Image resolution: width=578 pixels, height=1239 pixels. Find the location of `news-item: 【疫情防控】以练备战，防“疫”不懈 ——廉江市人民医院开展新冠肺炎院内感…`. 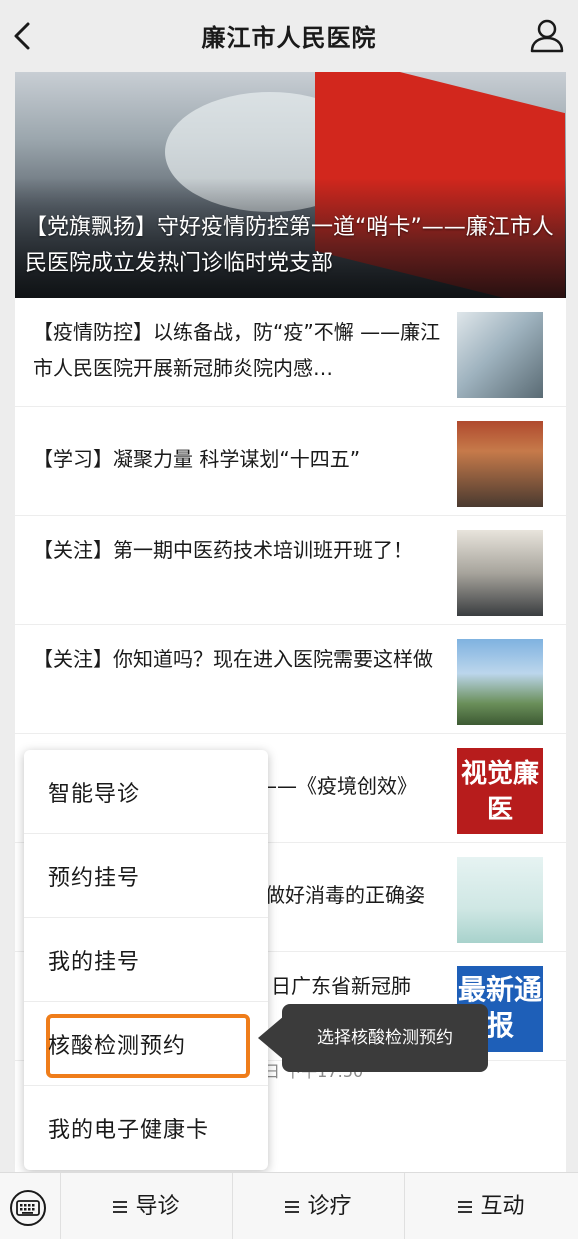

news-item: 【疫情防控】以练备战，防“疫”不懈 ——廉江市人民医院开展新冠肺炎院内感… is located at coordinates (290, 352).